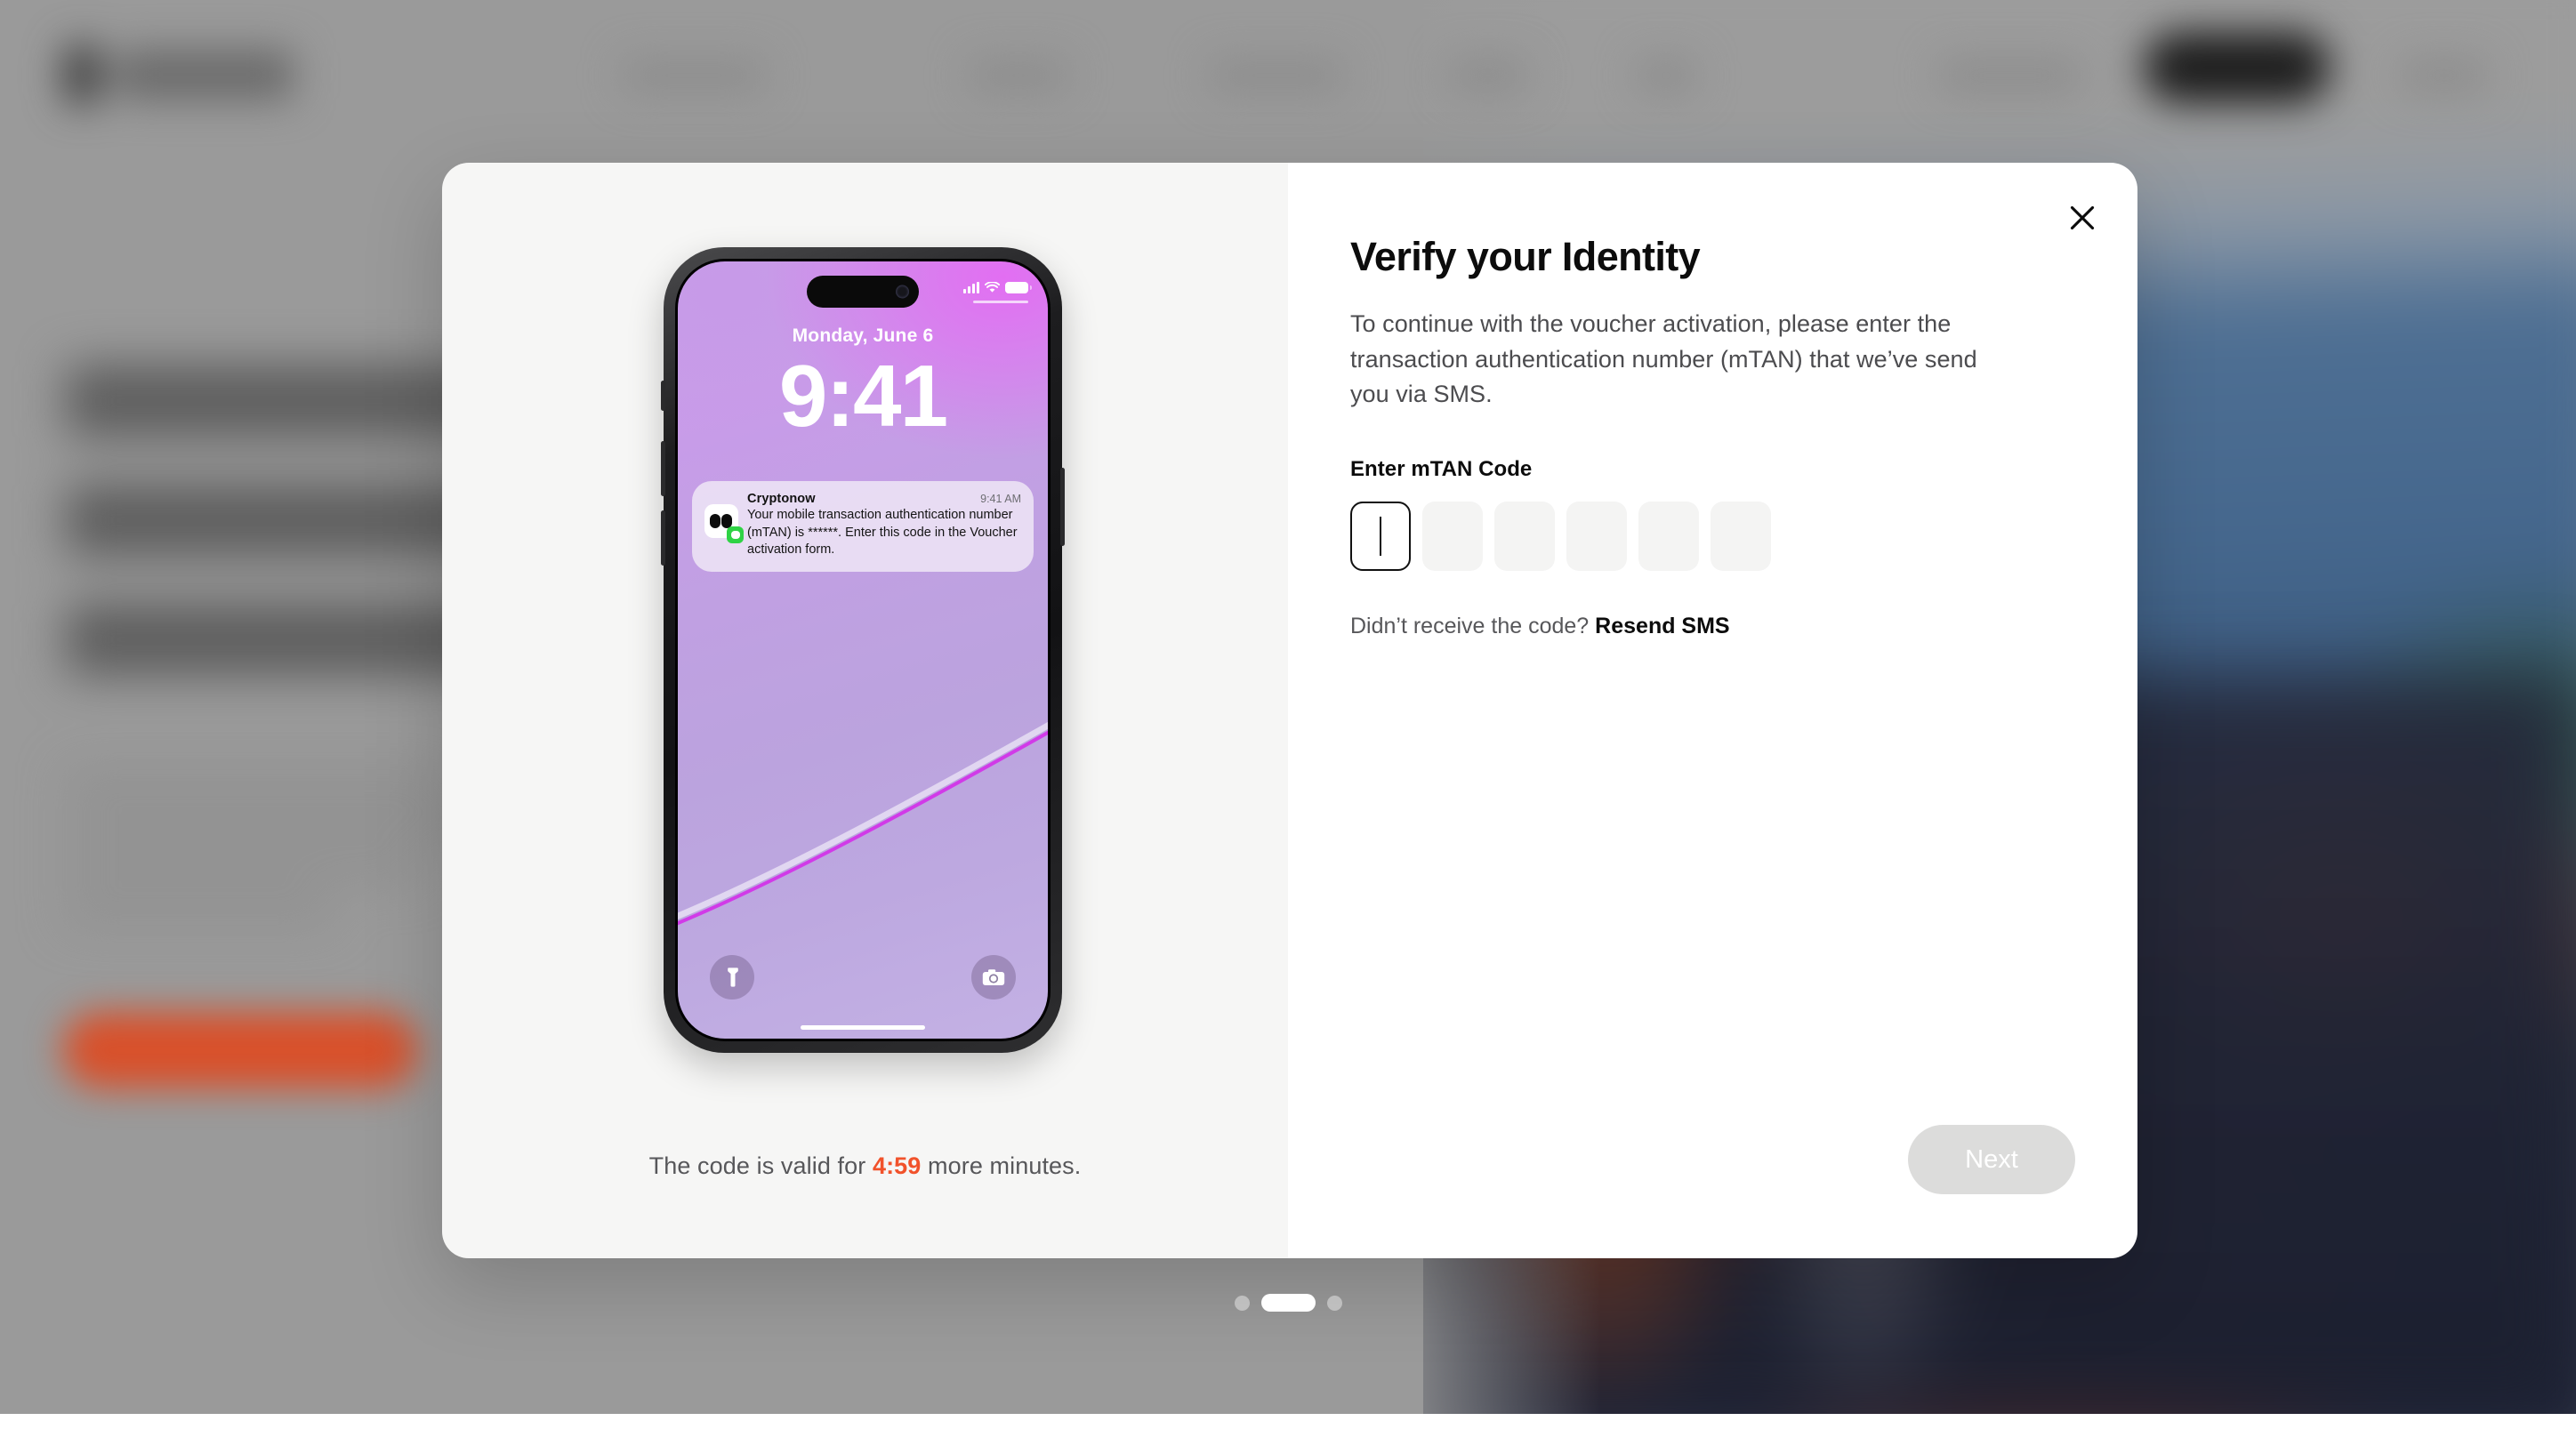 The image size is (2576, 1437). Describe the element at coordinates (884, 499) in the screenshot. I see `notification-header: Cryptonow 9:41 AM` at that location.